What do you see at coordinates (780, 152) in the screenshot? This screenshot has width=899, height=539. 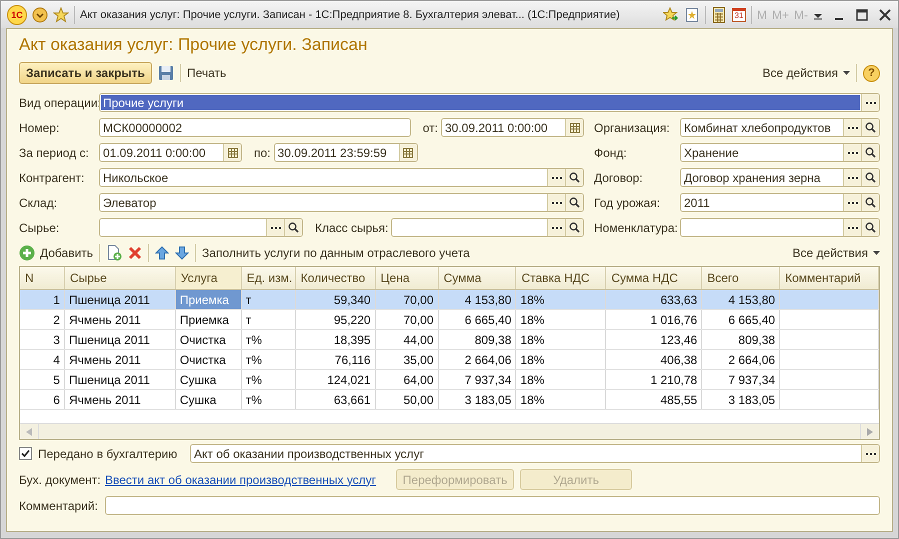 I see `input-field: Хранение` at bounding box center [780, 152].